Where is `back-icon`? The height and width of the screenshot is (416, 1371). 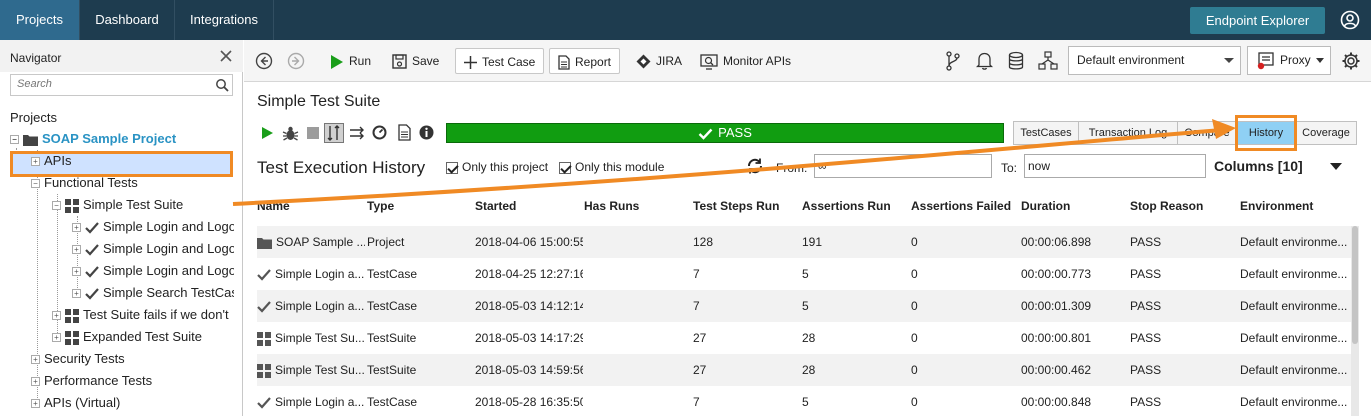
back-icon is located at coordinates (264, 61).